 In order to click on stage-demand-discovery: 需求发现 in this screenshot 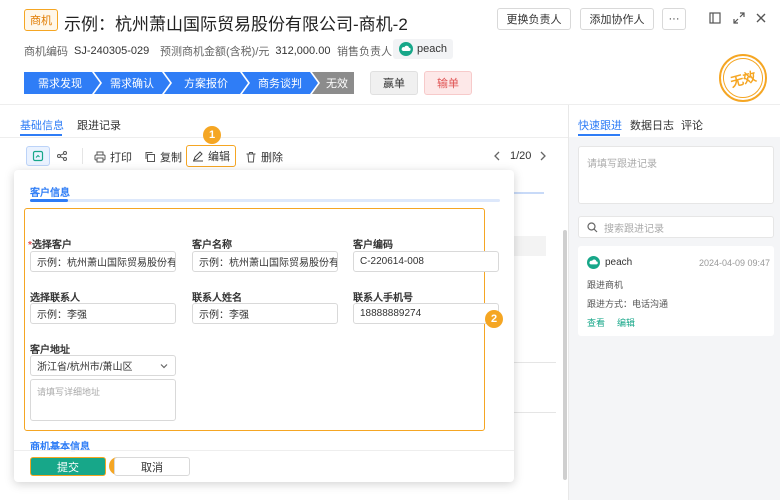, I will do `click(60, 83)`.